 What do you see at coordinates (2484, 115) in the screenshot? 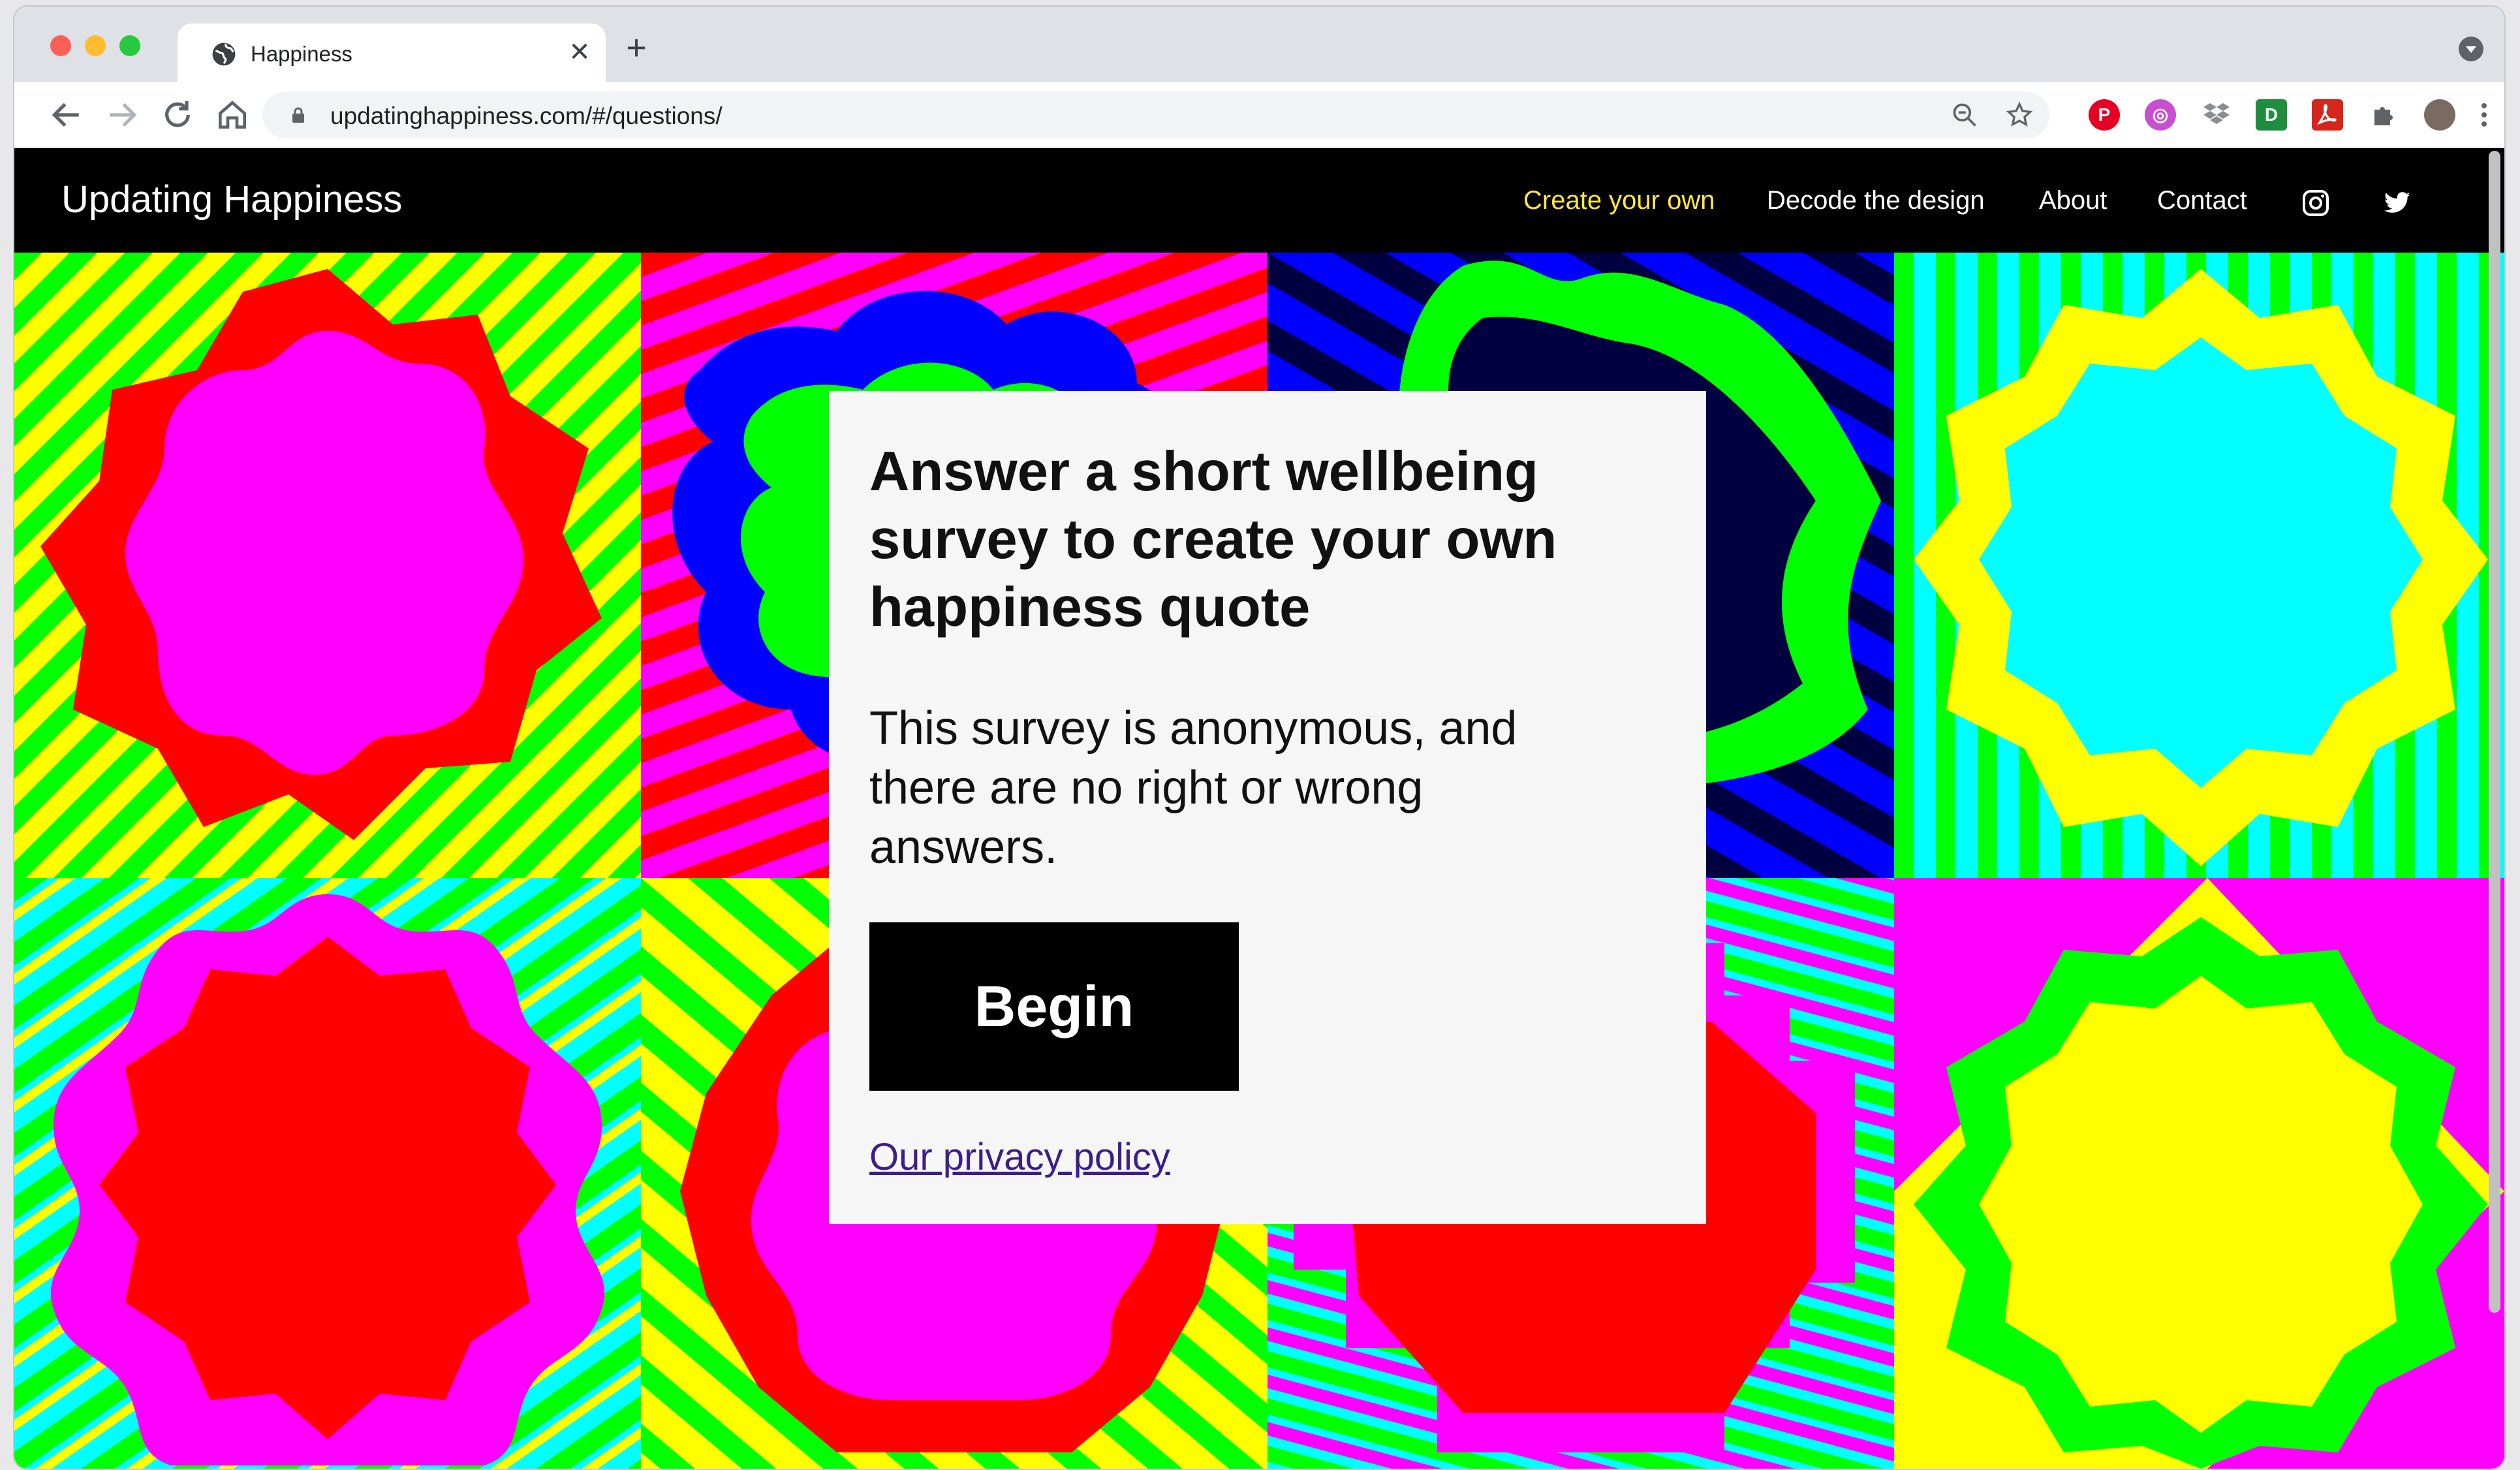
I see `menu-icon` at bounding box center [2484, 115].